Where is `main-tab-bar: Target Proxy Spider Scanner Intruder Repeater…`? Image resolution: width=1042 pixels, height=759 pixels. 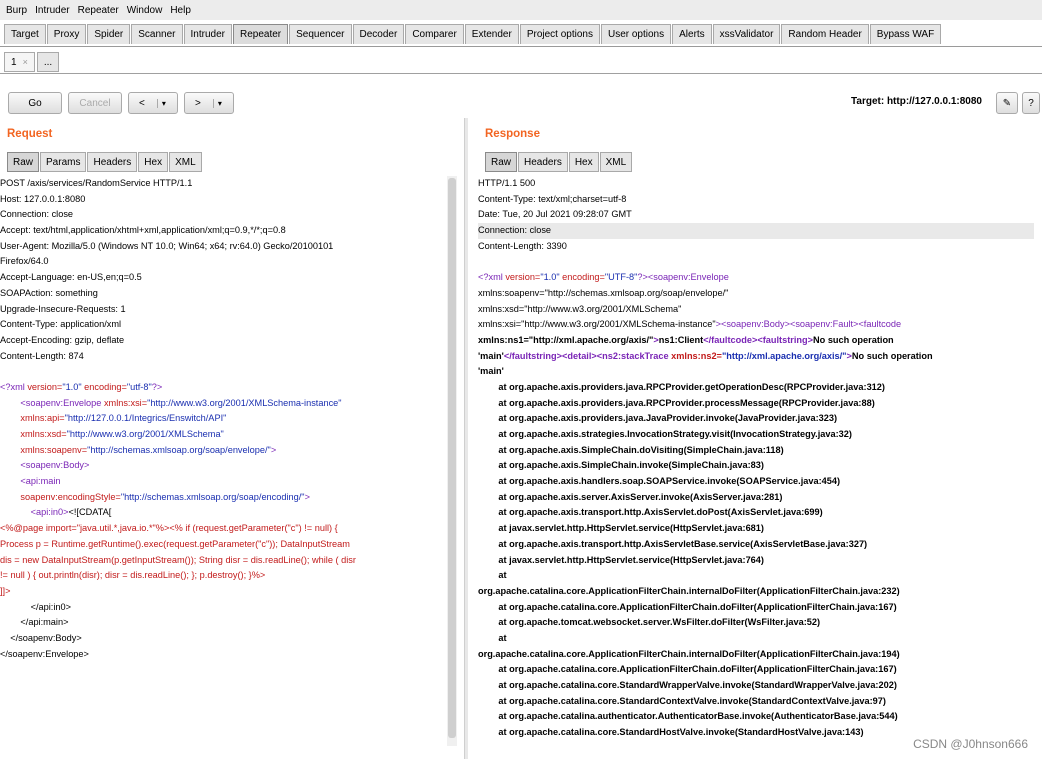
main-tab-bar: Target Proxy Spider Scanner Intruder Repeater… is located at coordinates (473, 35).